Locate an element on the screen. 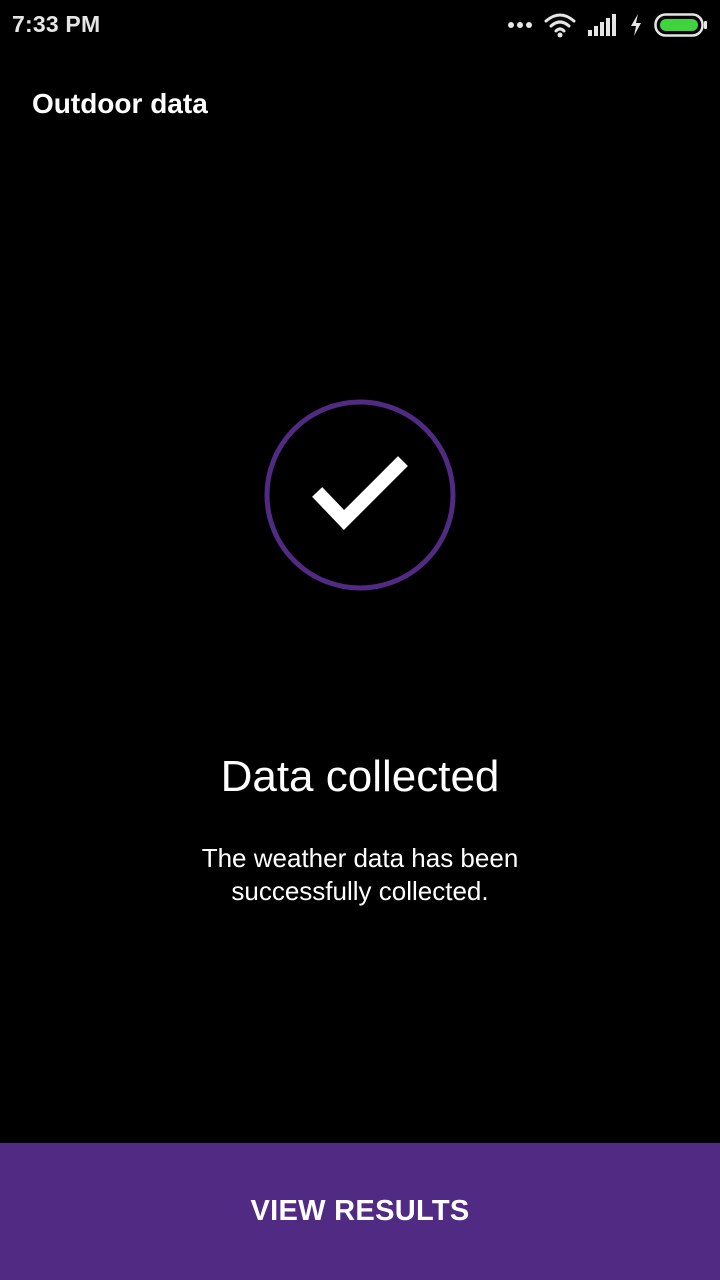 This screenshot has width=720, height=1280. view-results-button: VIEW RESULTS is located at coordinates (360, 1211).